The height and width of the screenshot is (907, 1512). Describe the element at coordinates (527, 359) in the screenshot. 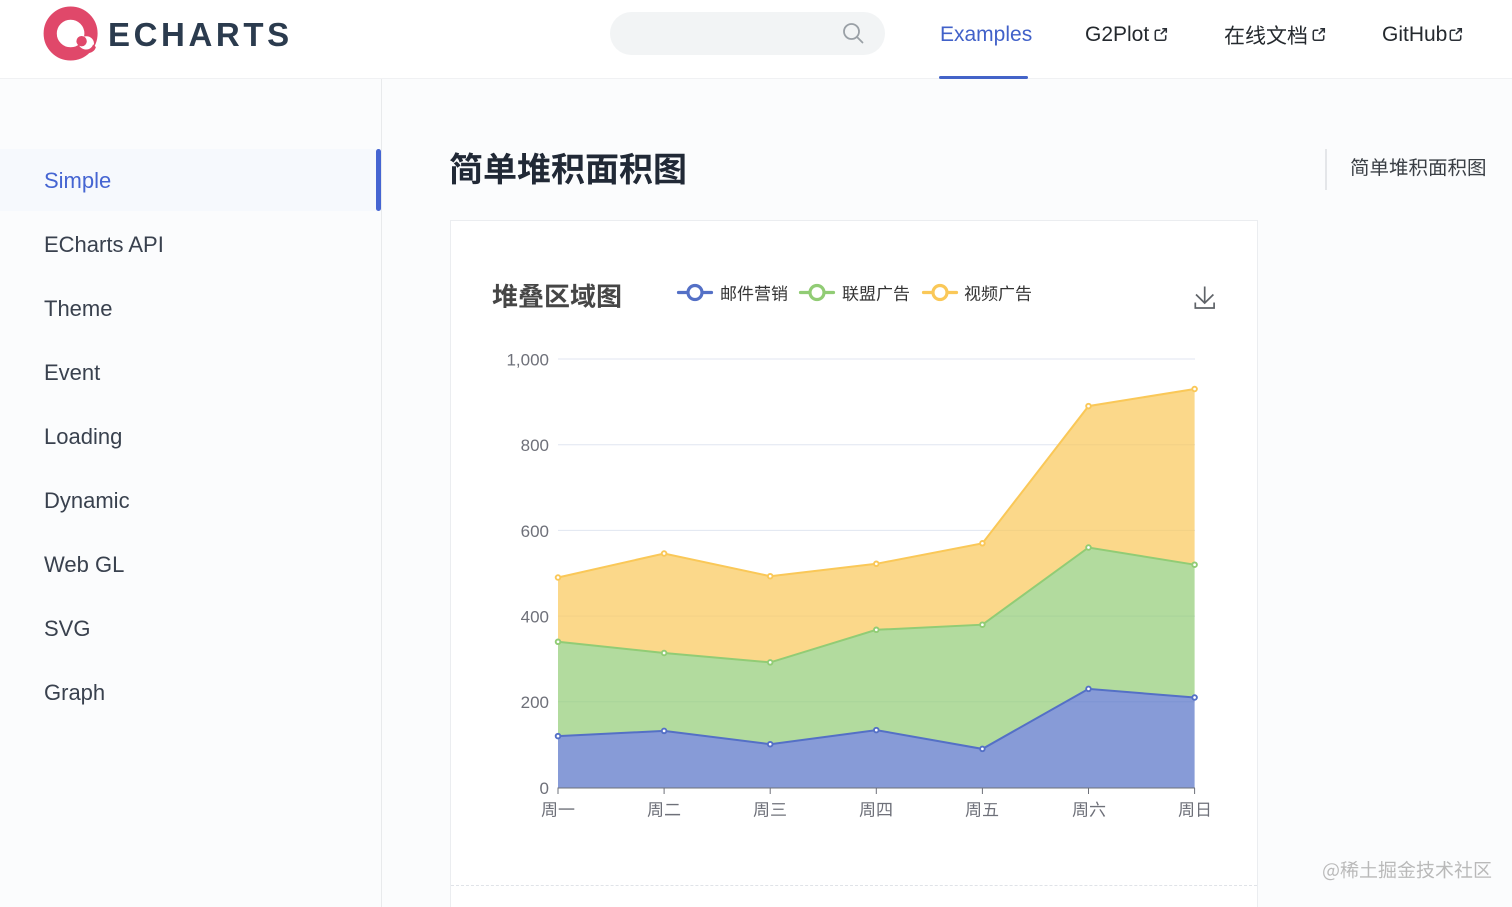

I see `svg-text: 1,000` at that location.